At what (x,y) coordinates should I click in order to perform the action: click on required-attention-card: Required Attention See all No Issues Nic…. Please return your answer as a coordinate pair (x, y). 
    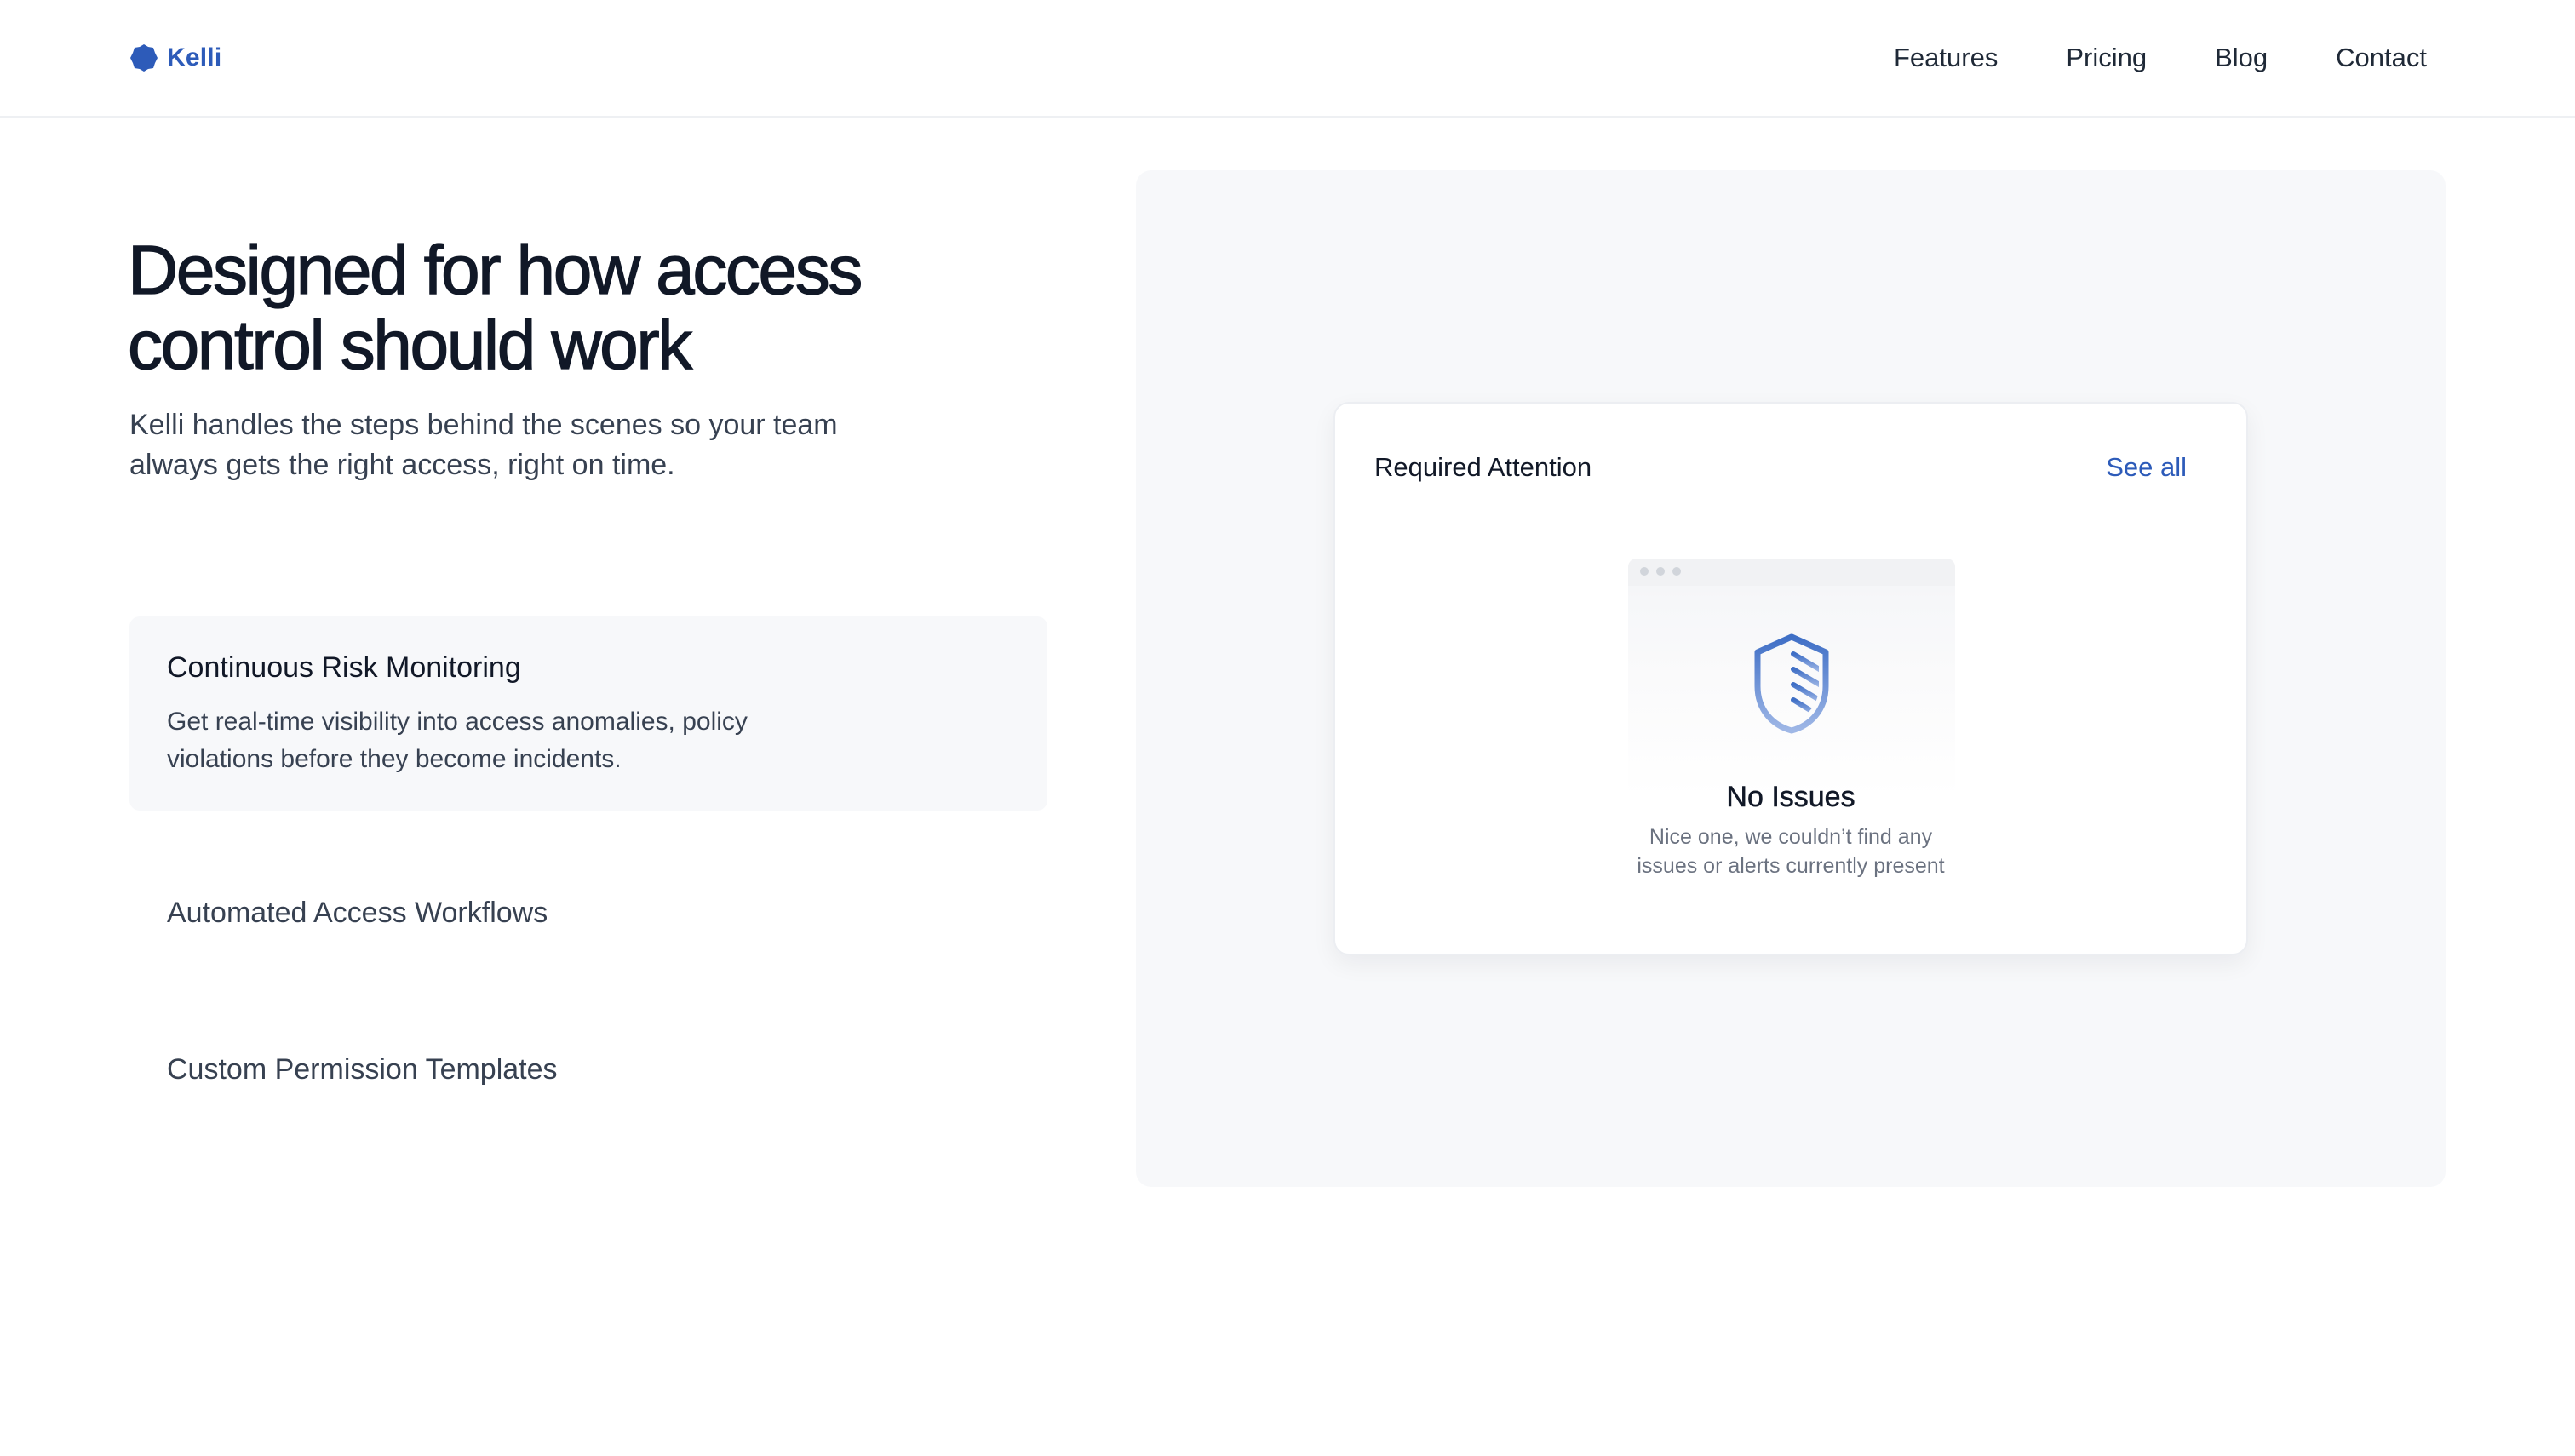
    Looking at the image, I should click on (1790, 678).